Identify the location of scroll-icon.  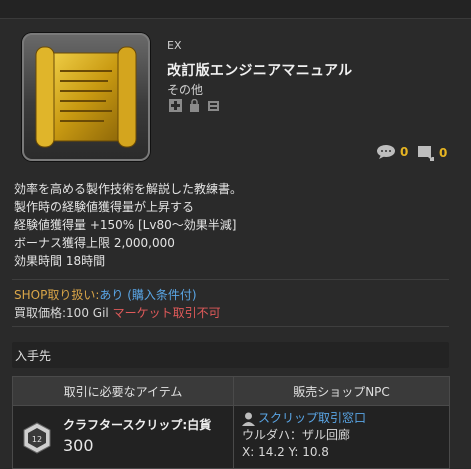
(86, 97).